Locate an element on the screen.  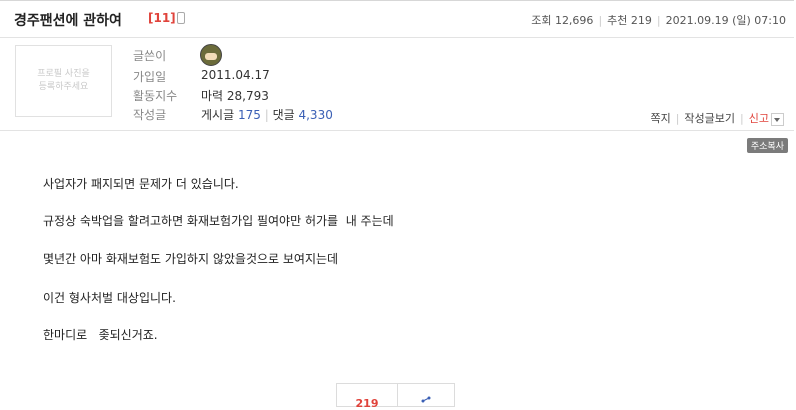
share-button is located at coordinates (426, 395).